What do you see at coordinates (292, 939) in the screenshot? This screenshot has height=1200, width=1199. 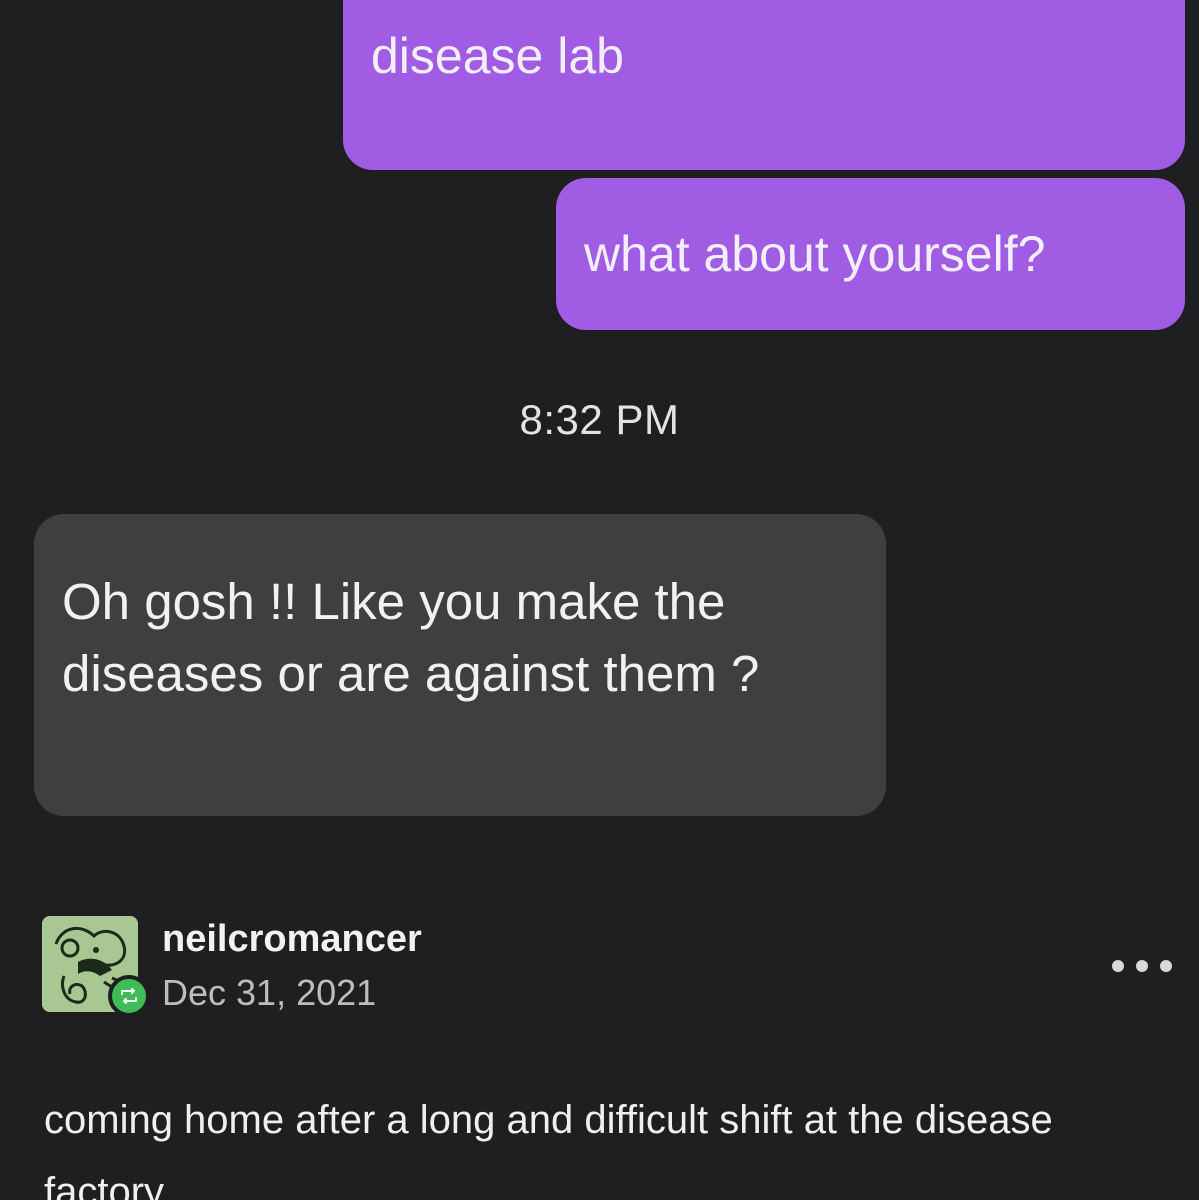 I see `post-username: neilcromancer` at bounding box center [292, 939].